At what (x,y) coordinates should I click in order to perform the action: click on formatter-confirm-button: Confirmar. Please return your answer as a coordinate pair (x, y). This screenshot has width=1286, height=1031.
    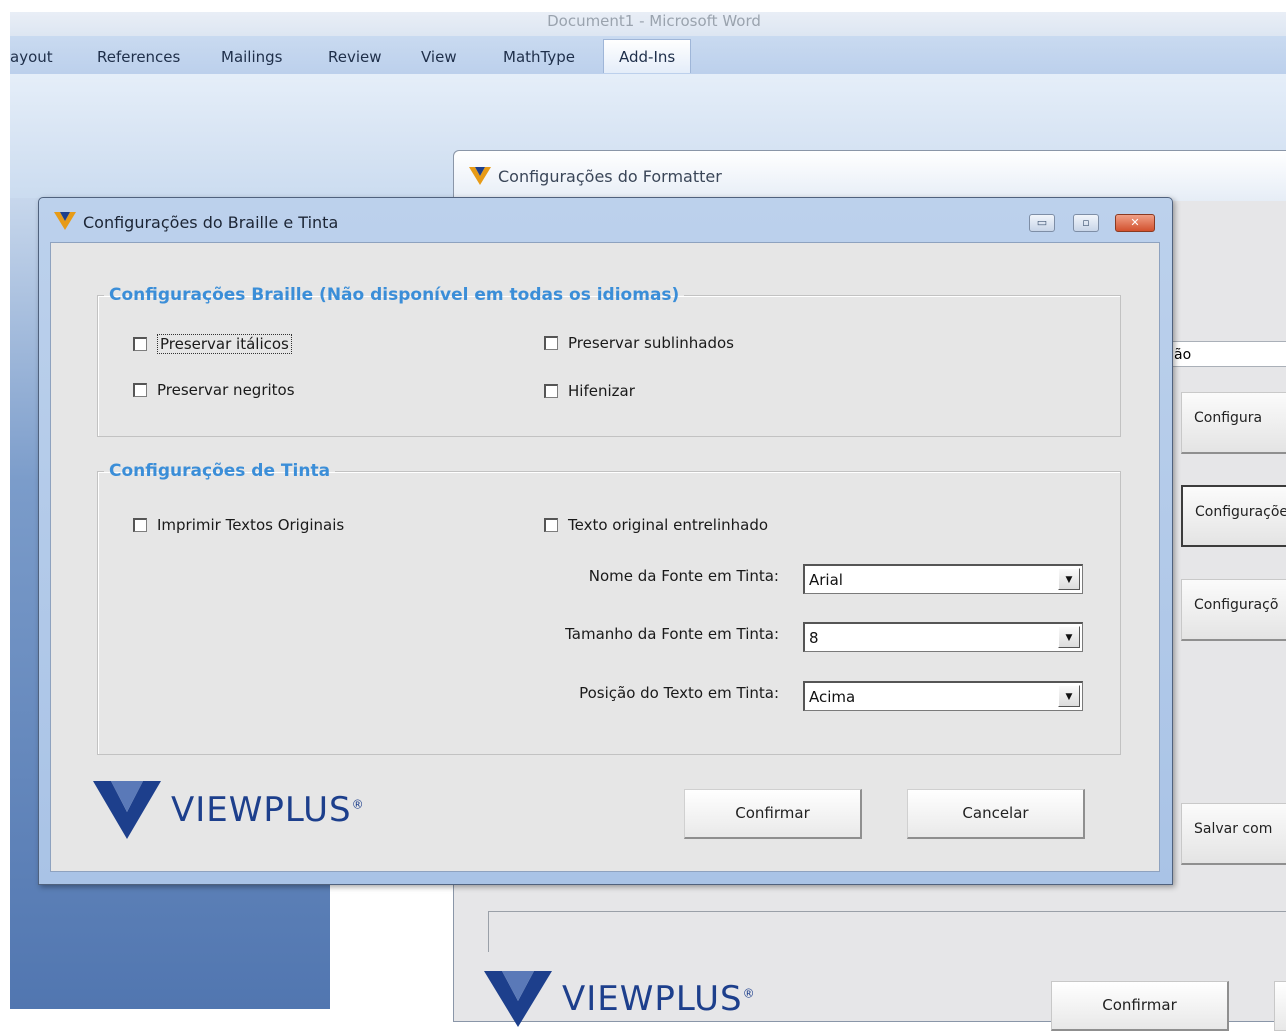
    Looking at the image, I should click on (1140, 1006).